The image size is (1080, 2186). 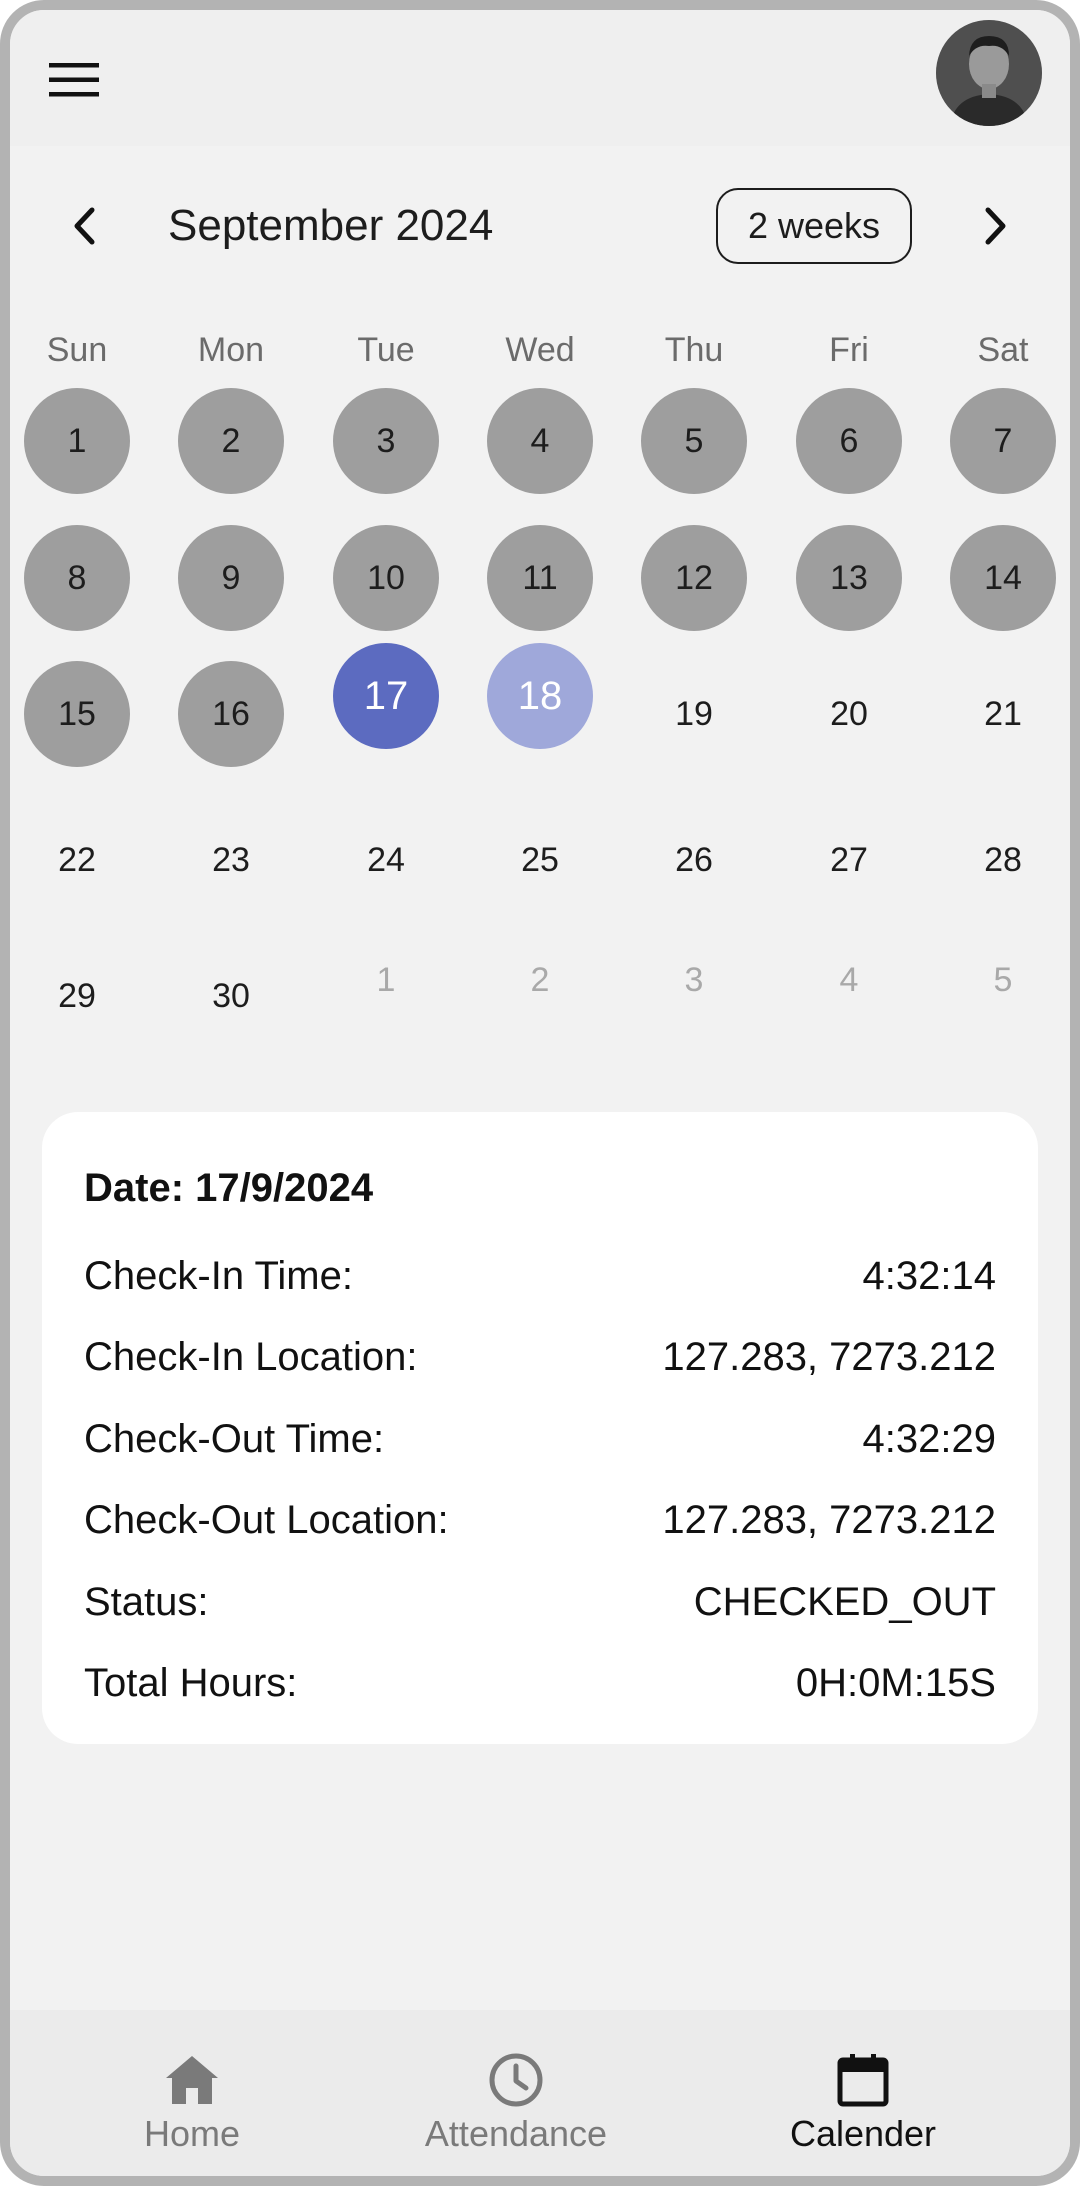 I want to click on clock-icon, so click(x=516, y=2080).